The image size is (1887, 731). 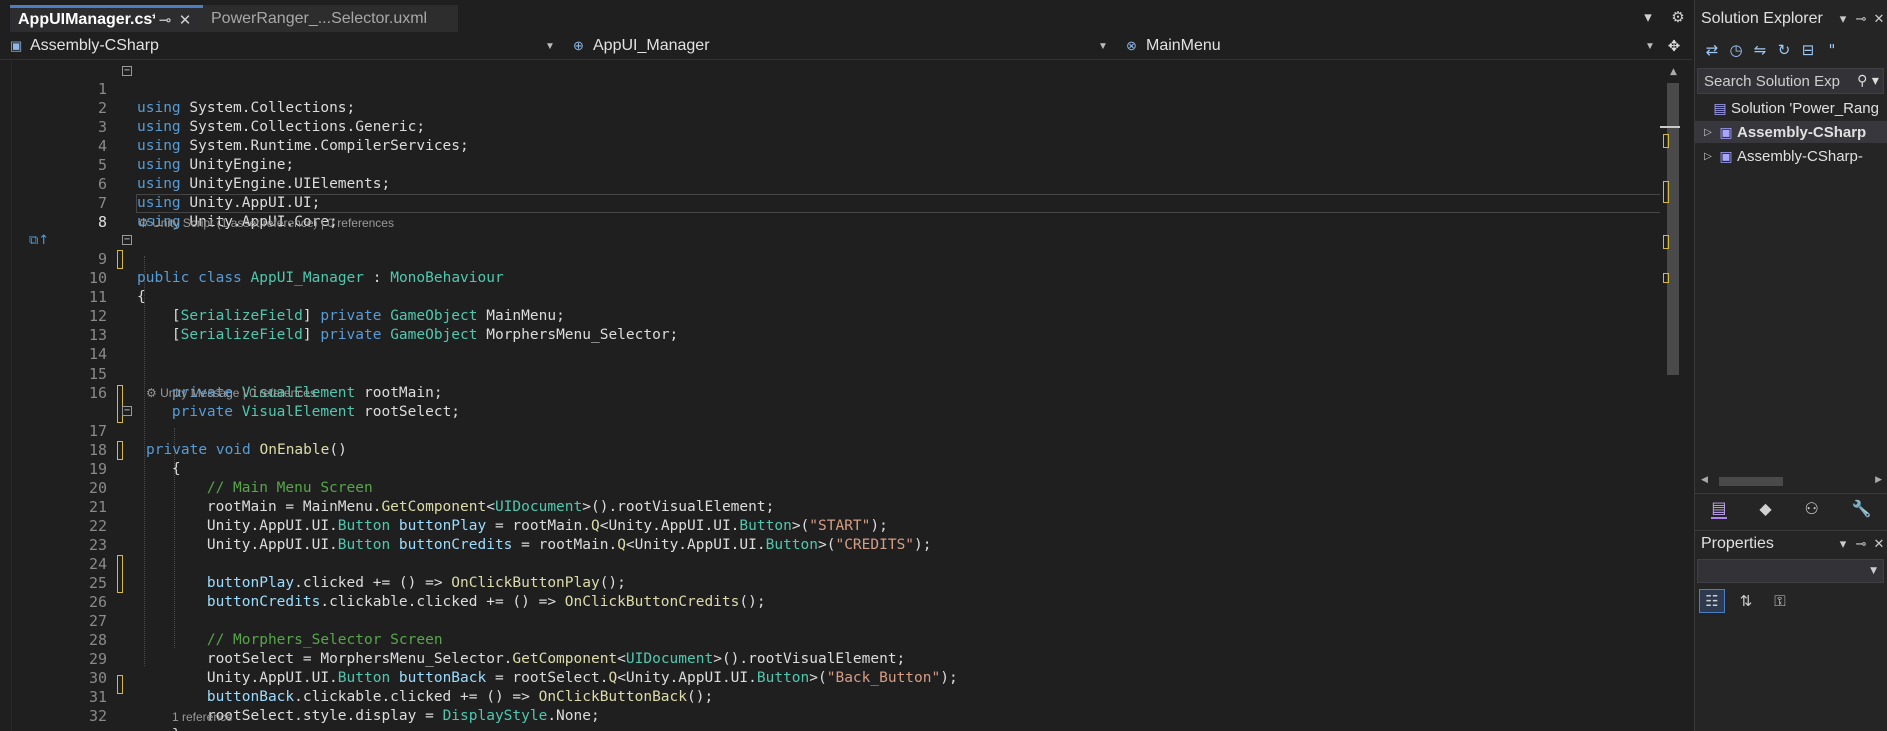 I want to click on code-line: 19 // Main Menu Screen, so click(x=836, y=468).